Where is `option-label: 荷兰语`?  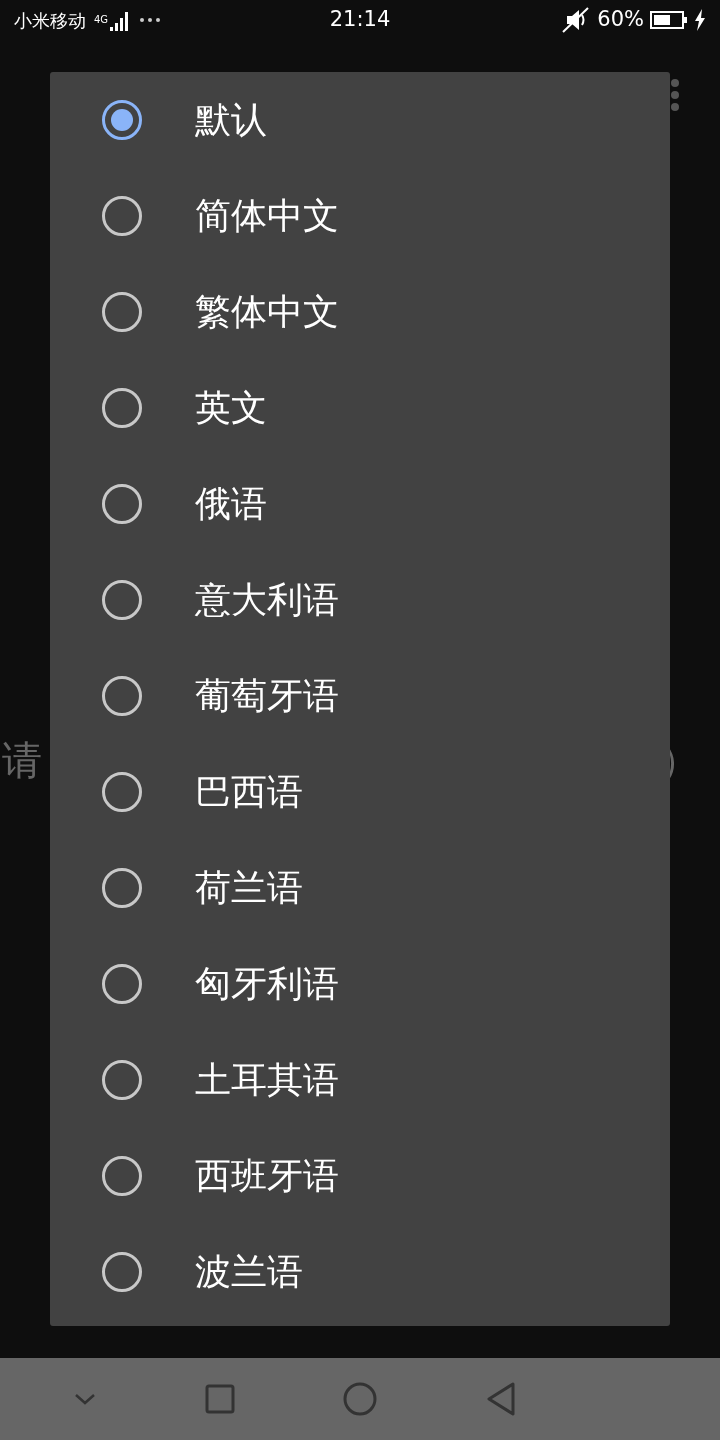
option-label: 荷兰语 is located at coordinates (249, 888).